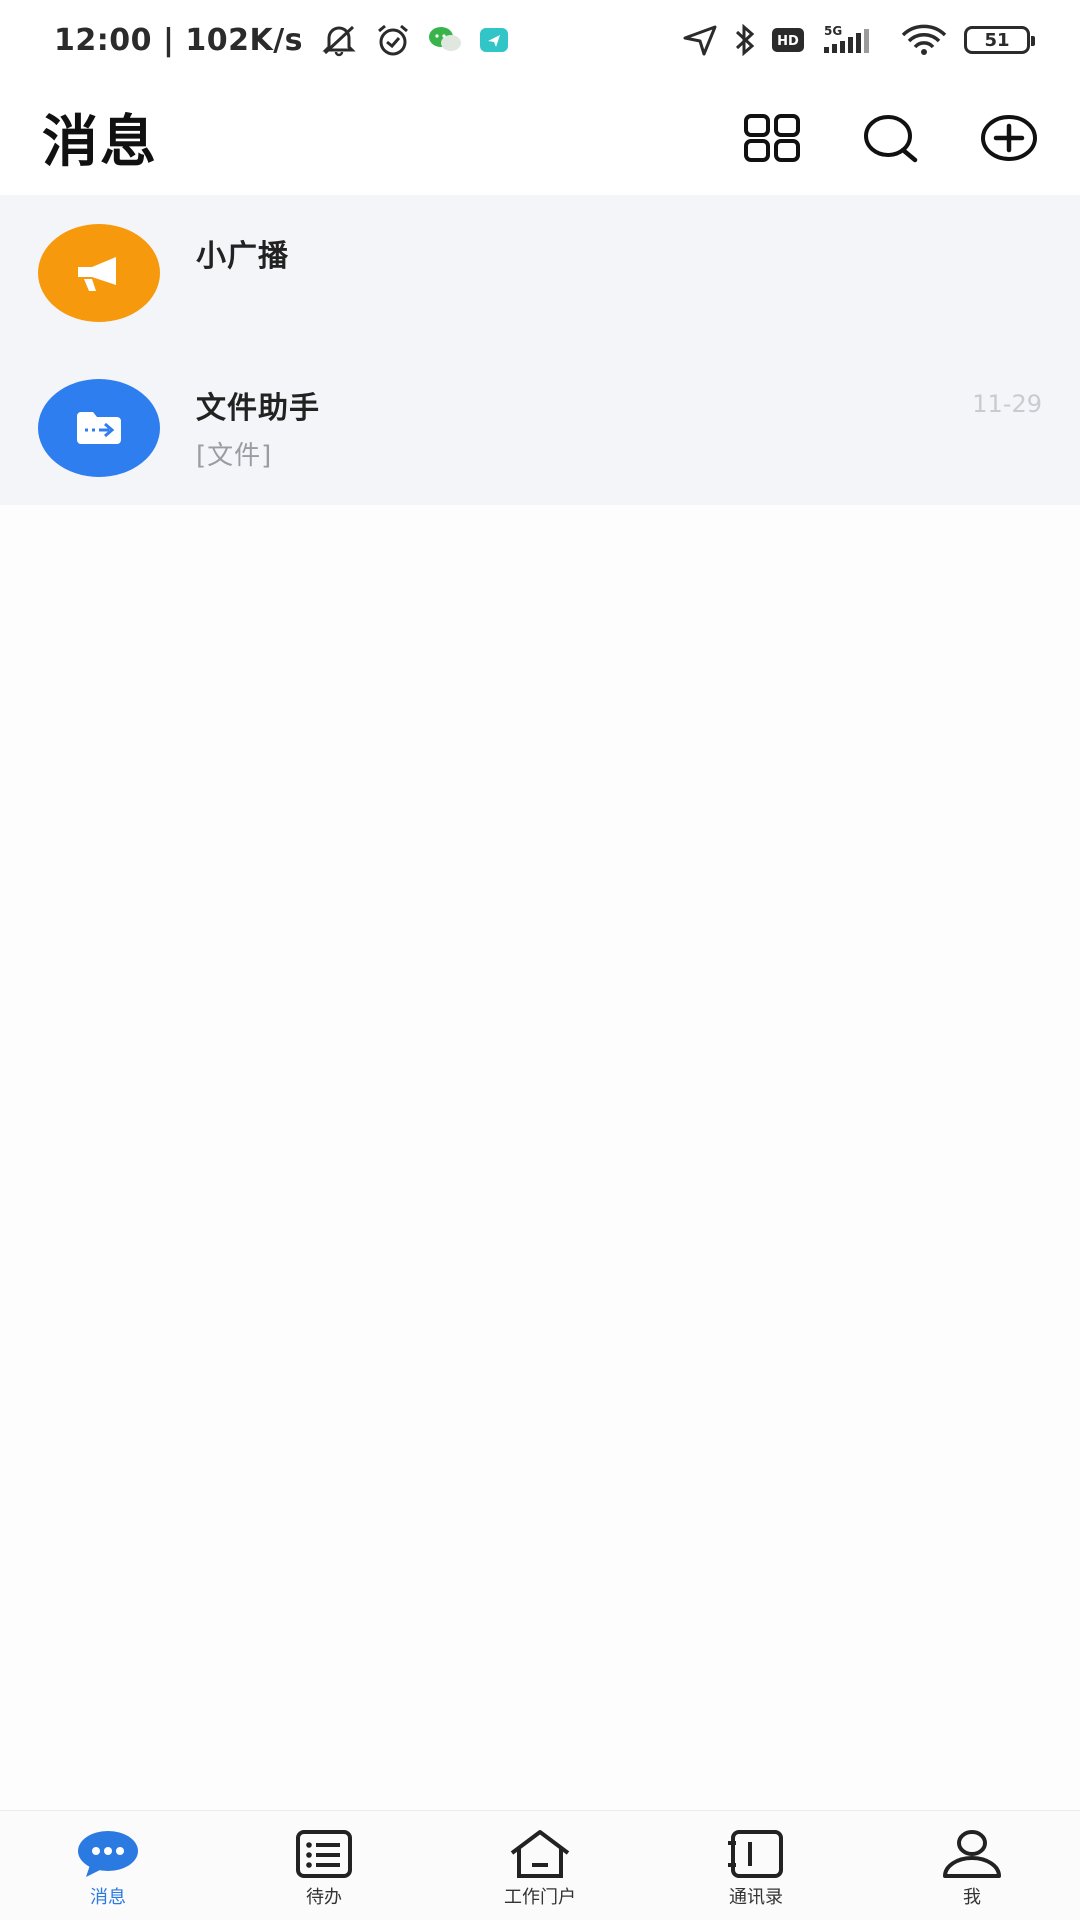 This screenshot has width=1080, height=1920. I want to click on search-button, so click(891, 138).